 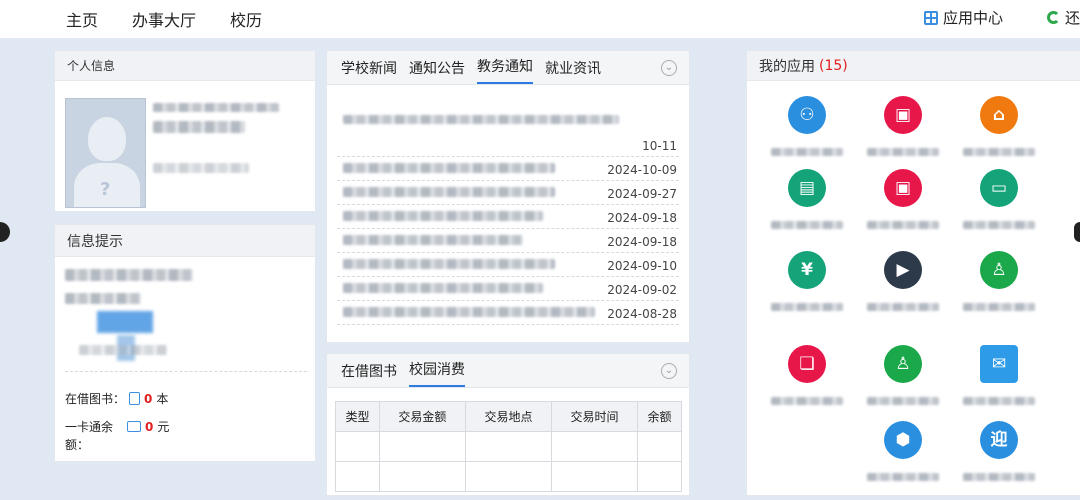 What do you see at coordinates (117, 426) in the screenshot?
I see `card-row: 一卡通余 0 元` at bounding box center [117, 426].